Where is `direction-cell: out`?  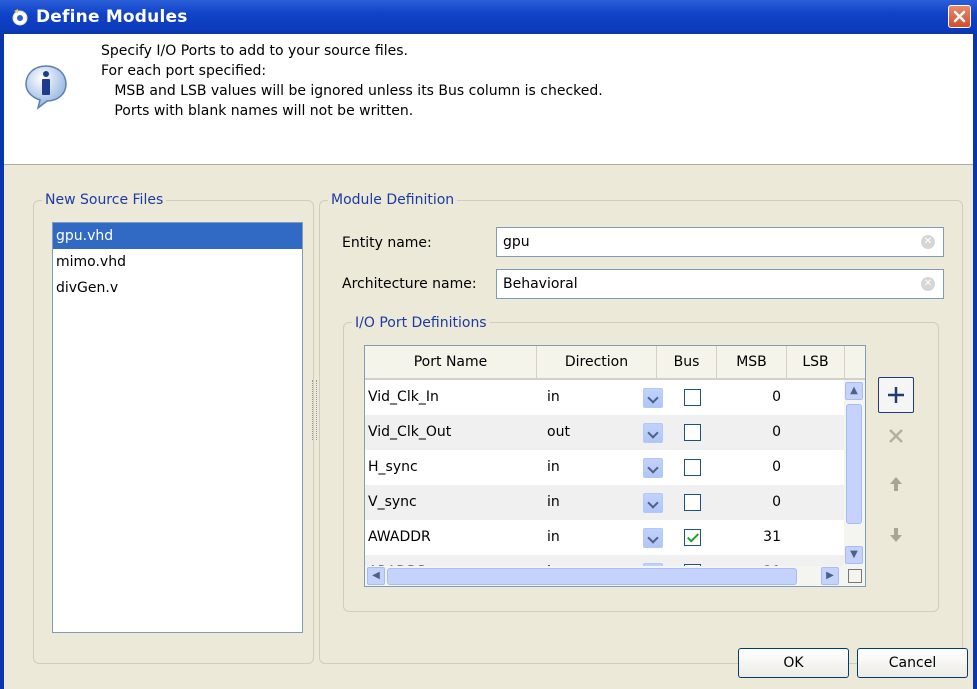 direction-cell: out is located at coordinates (605, 432).